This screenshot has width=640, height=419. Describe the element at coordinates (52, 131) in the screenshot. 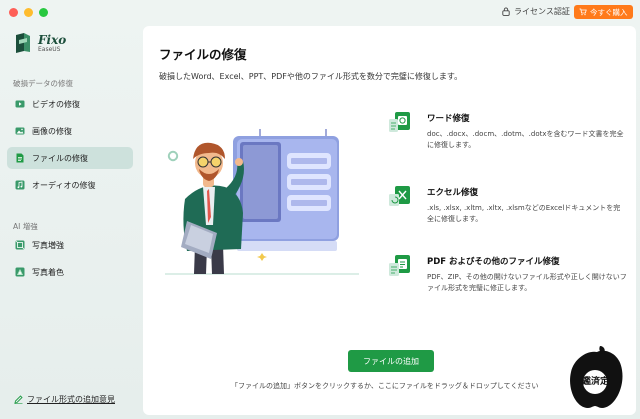

I see `sidebar-item-label: 画像の修復` at that location.